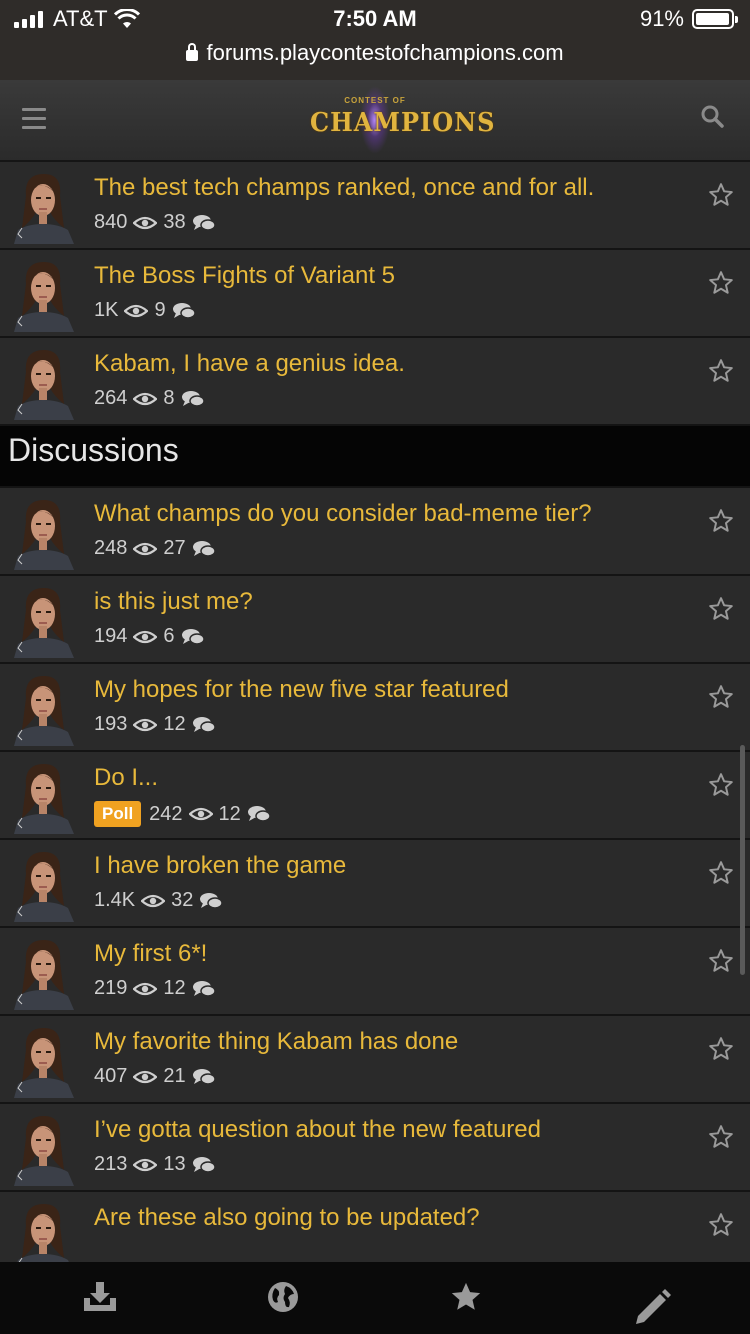 This screenshot has height=1334, width=750. What do you see at coordinates (111, 398) in the screenshot?
I see `view-count: 264` at bounding box center [111, 398].